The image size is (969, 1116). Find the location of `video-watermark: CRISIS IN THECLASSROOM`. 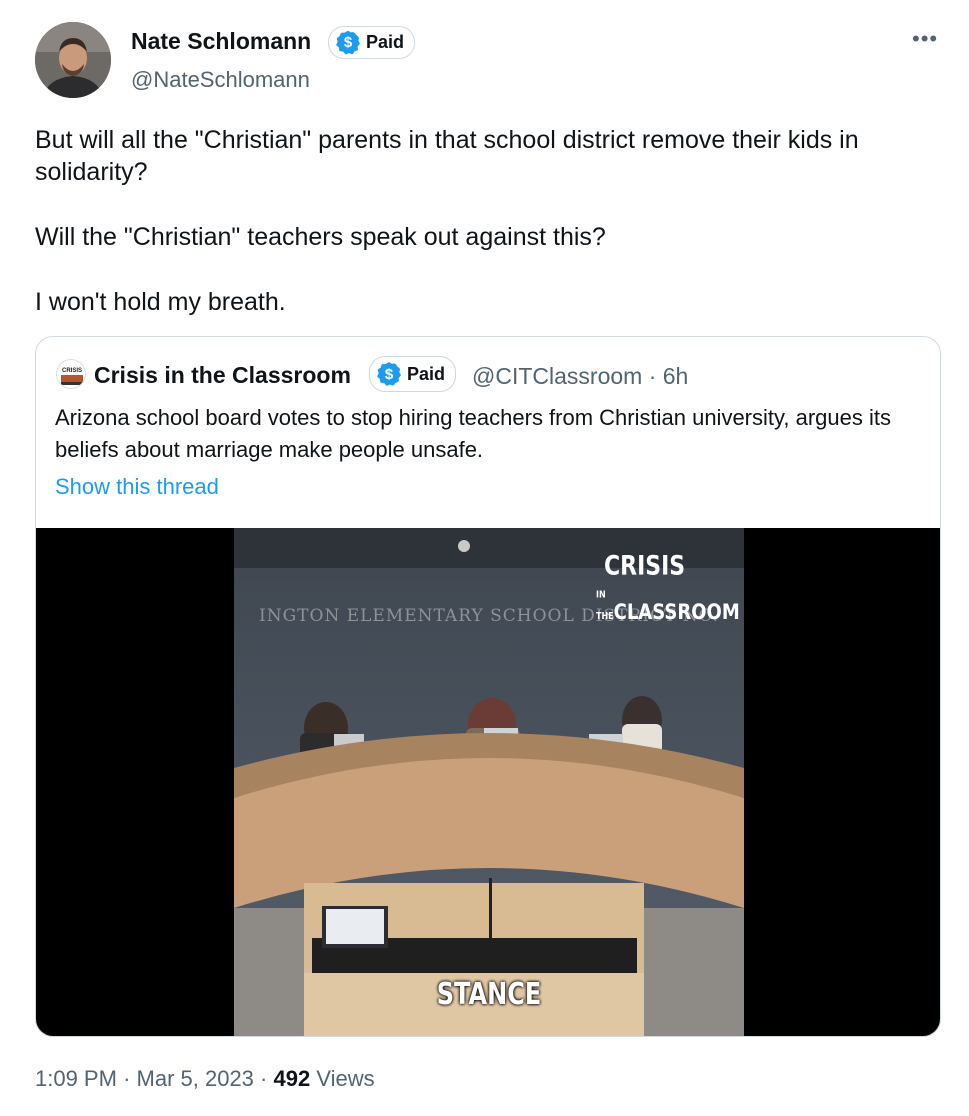

video-watermark: CRISIS IN THECLASSROOM is located at coordinates (670, 588).